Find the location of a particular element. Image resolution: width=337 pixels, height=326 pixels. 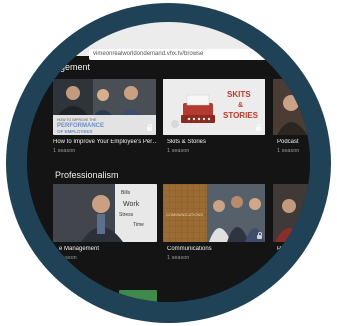

row-title-management: agement is located at coordinates (73, 67).